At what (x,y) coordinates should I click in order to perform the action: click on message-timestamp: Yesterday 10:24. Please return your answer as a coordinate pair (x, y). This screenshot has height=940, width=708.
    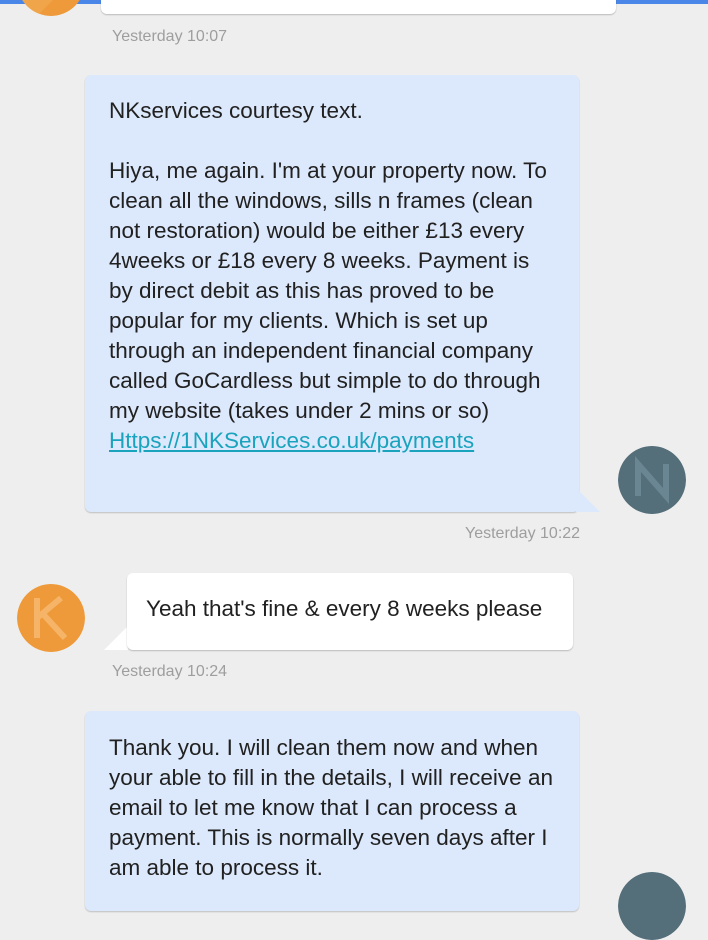
    Looking at the image, I should click on (170, 671).